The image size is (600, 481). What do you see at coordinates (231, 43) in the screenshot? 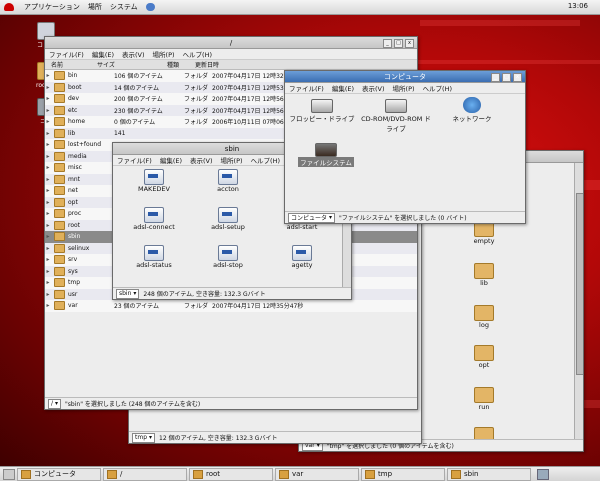
I see `titlebar: / _ □ x` at bounding box center [231, 43].